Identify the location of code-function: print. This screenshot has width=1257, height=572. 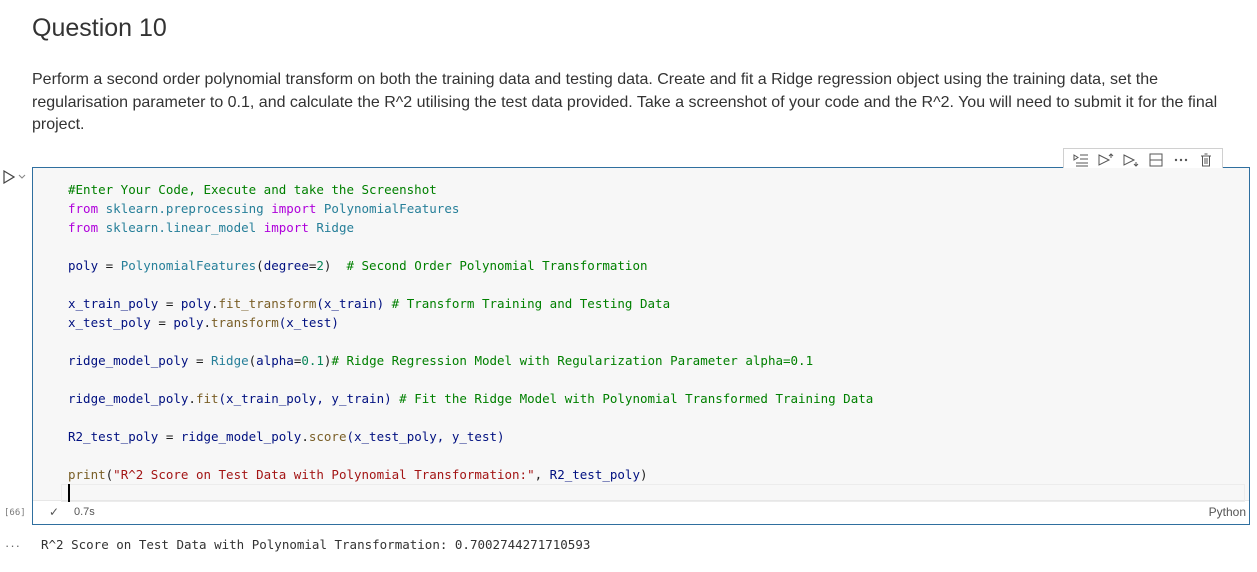
(87, 474).